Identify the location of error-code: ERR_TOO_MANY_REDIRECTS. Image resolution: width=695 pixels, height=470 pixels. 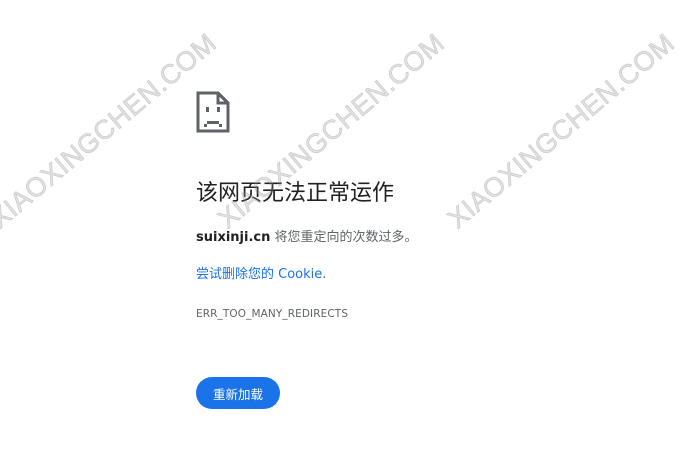
(272, 314).